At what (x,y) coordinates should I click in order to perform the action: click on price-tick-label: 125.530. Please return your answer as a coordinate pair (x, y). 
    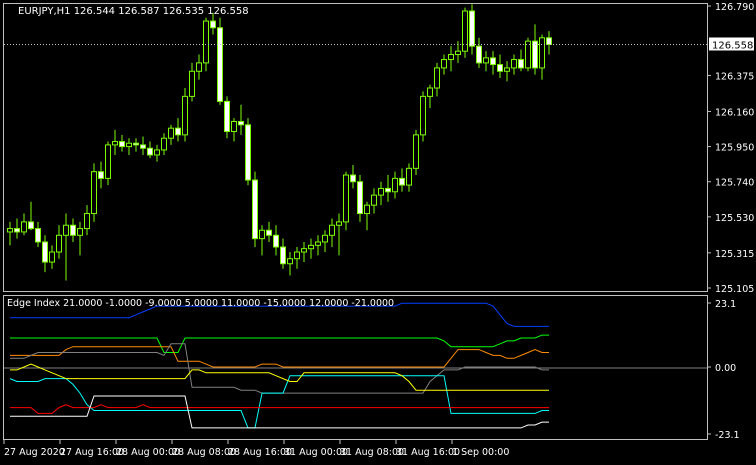
    Looking at the image, I should click on (734, 218).